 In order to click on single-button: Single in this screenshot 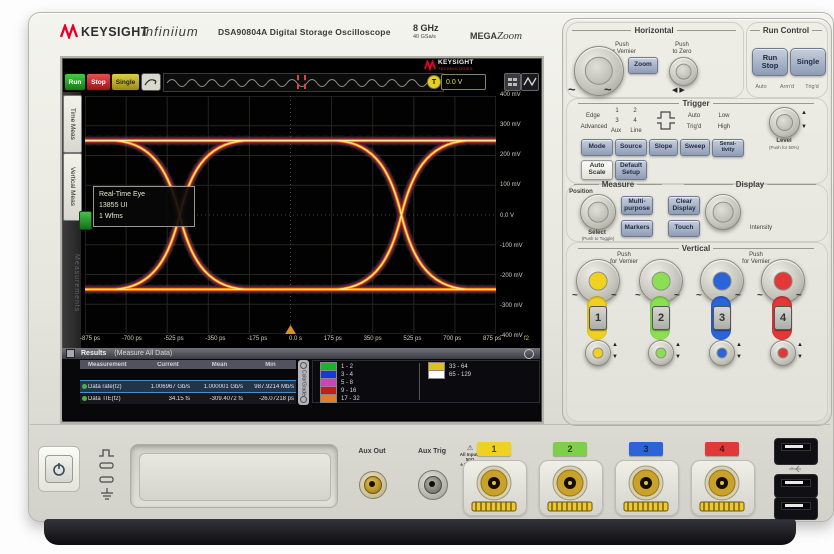, I will do `click(125, 82)`.